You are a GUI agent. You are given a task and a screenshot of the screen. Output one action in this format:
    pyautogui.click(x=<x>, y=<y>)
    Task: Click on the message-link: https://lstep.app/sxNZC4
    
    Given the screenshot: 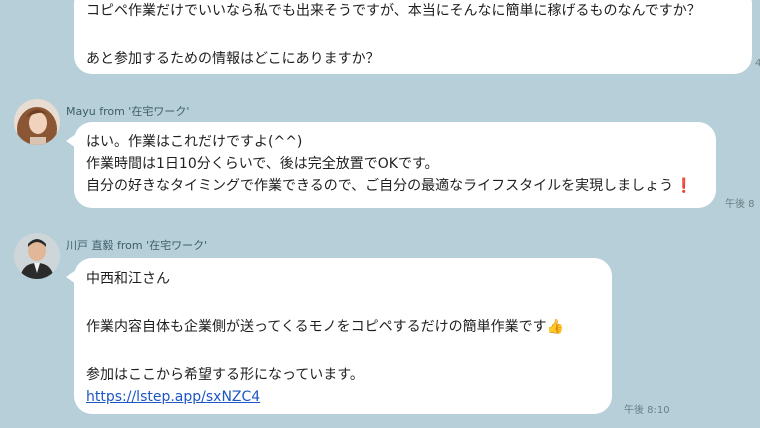 What is the action you would take?
    pyautogui.click(x=349, y=397)
    